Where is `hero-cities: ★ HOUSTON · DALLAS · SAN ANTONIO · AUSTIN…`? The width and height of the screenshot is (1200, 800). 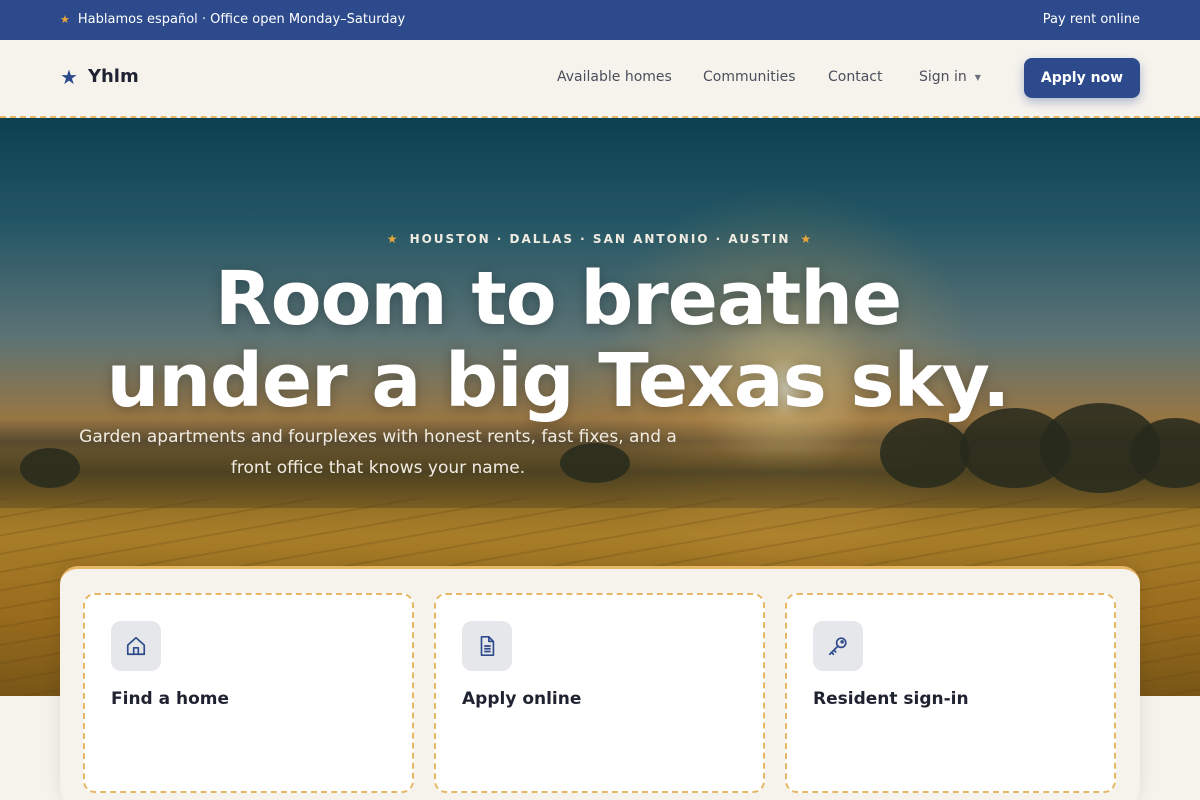 hero-cities: ★ HOUSTON · DALLAS · SAN ANTONIO · AUSTIN… is located at coordinates (600, 239).